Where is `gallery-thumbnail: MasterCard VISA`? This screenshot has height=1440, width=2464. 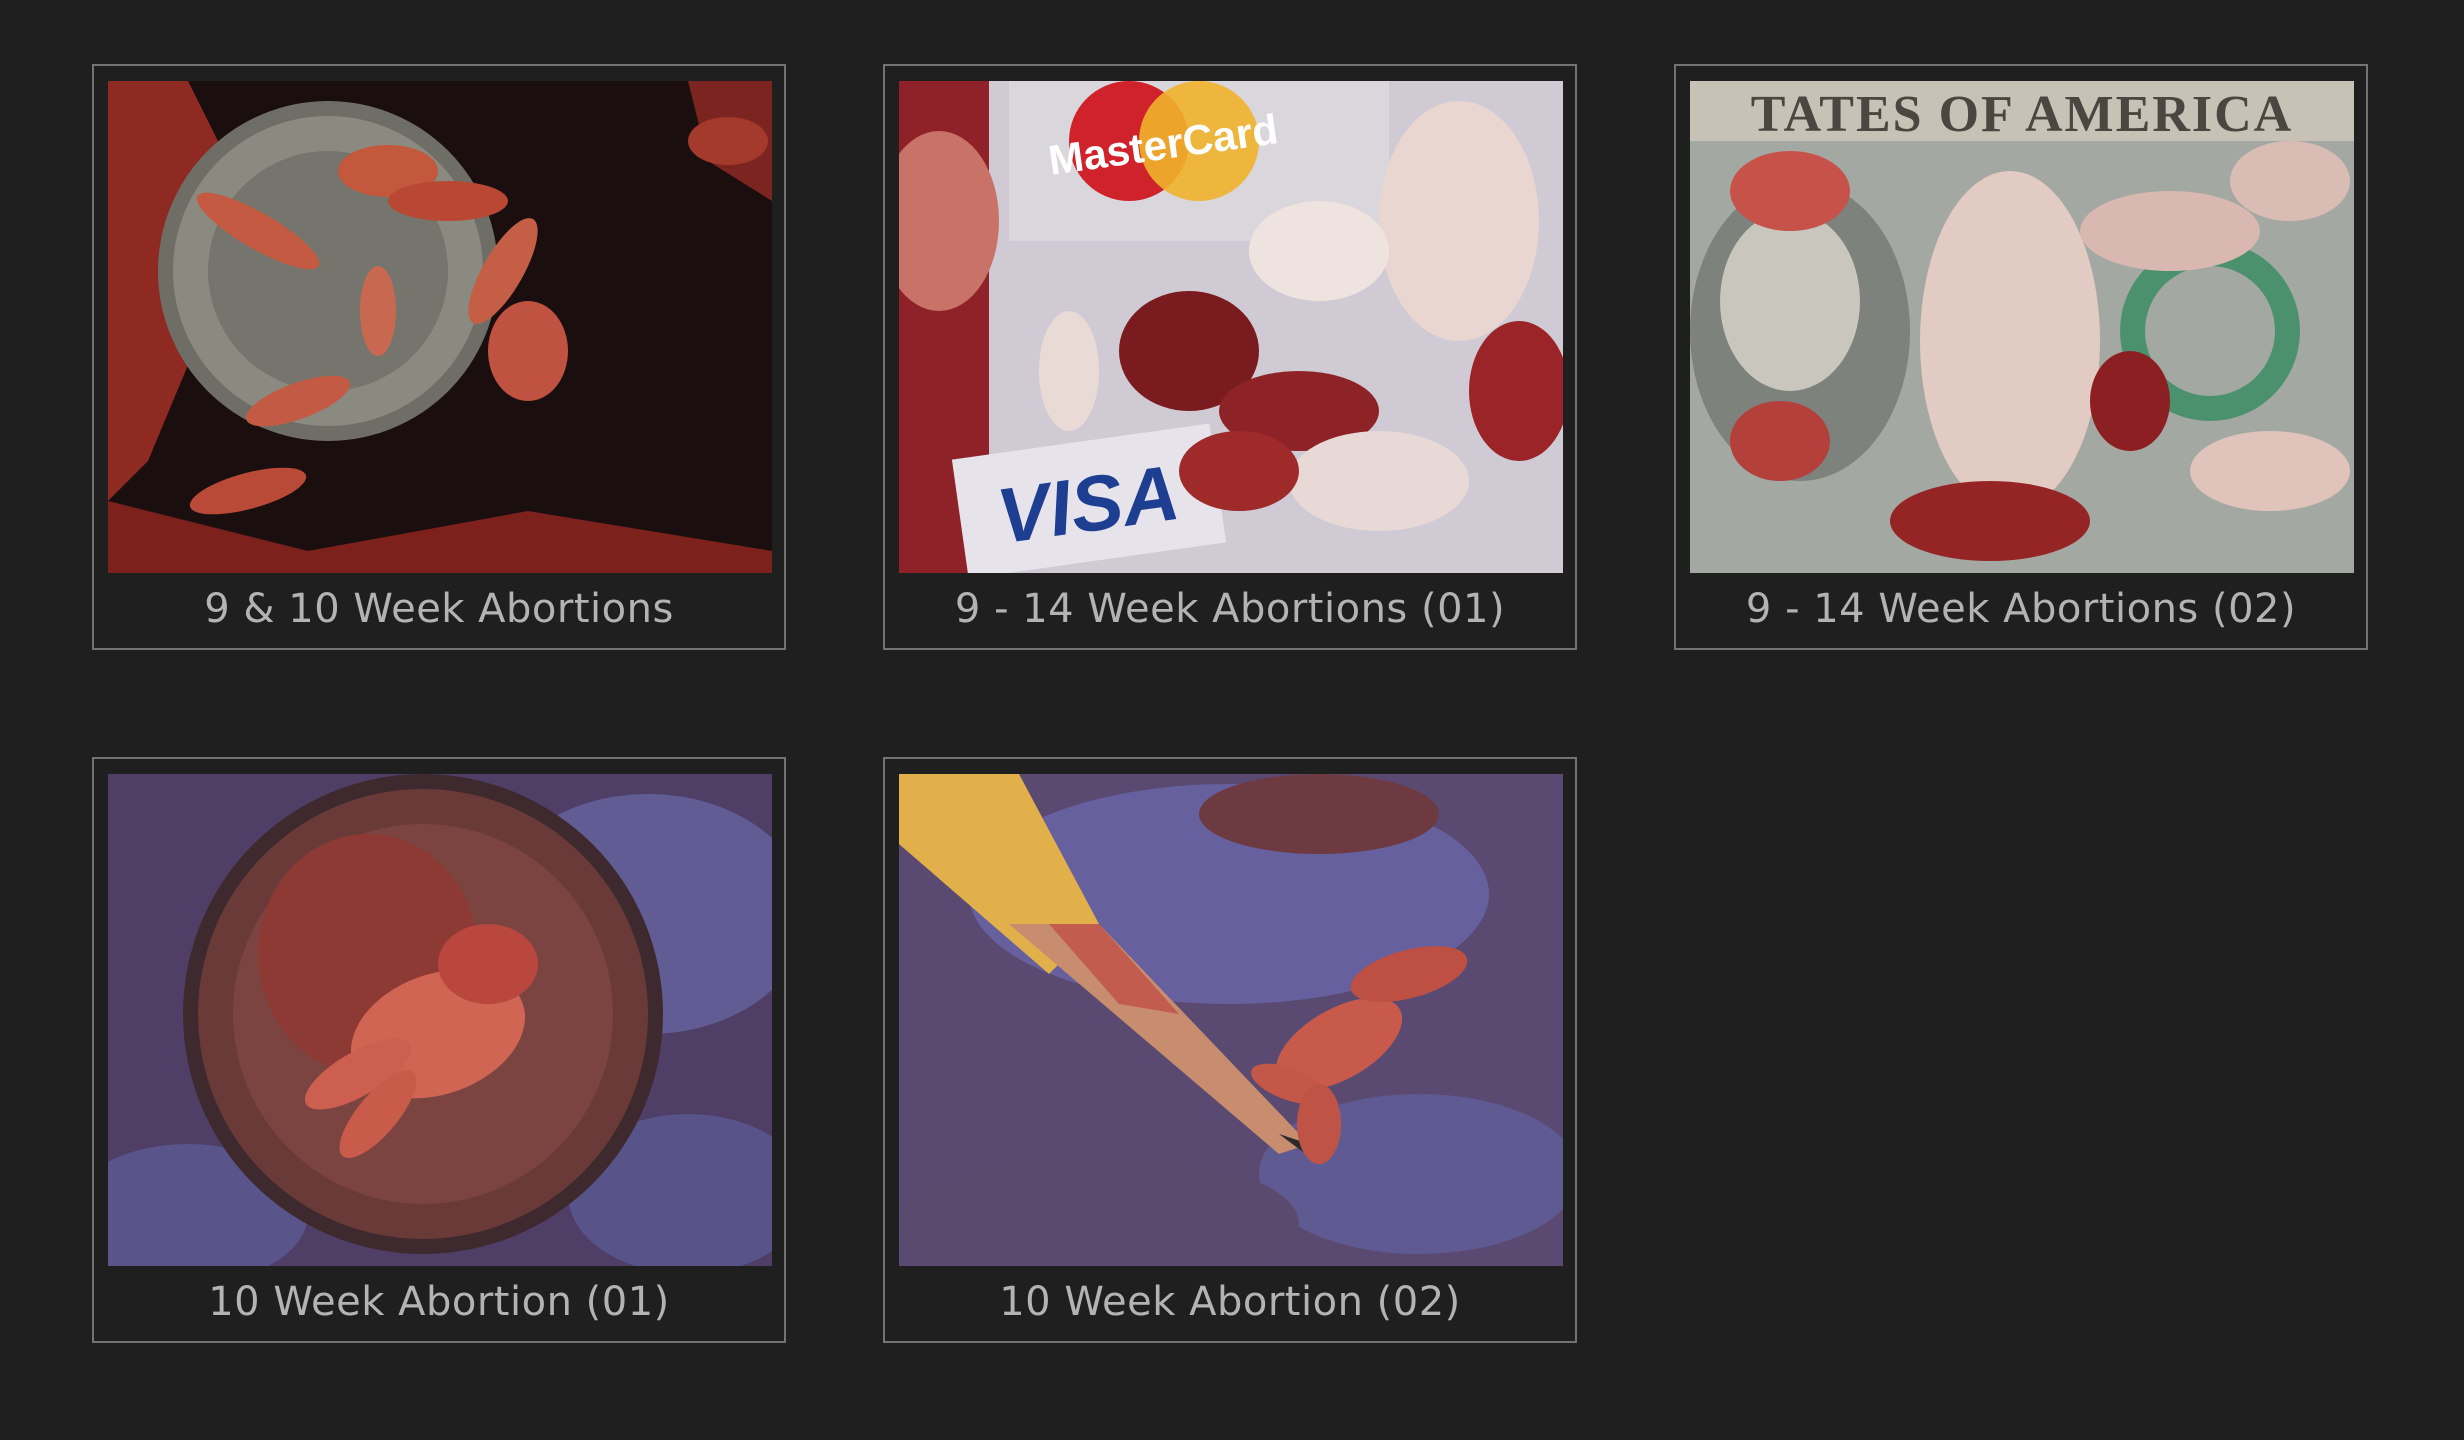 gallery-thumbnail: MasterCard VISA is located at coordinates (1231, 327).